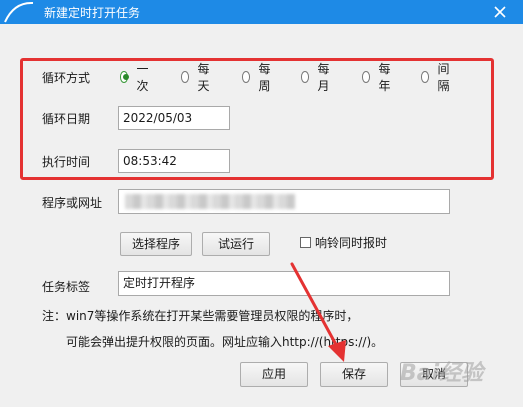  I want to click on program-url-label: 程序或网址, so click(72, 203).